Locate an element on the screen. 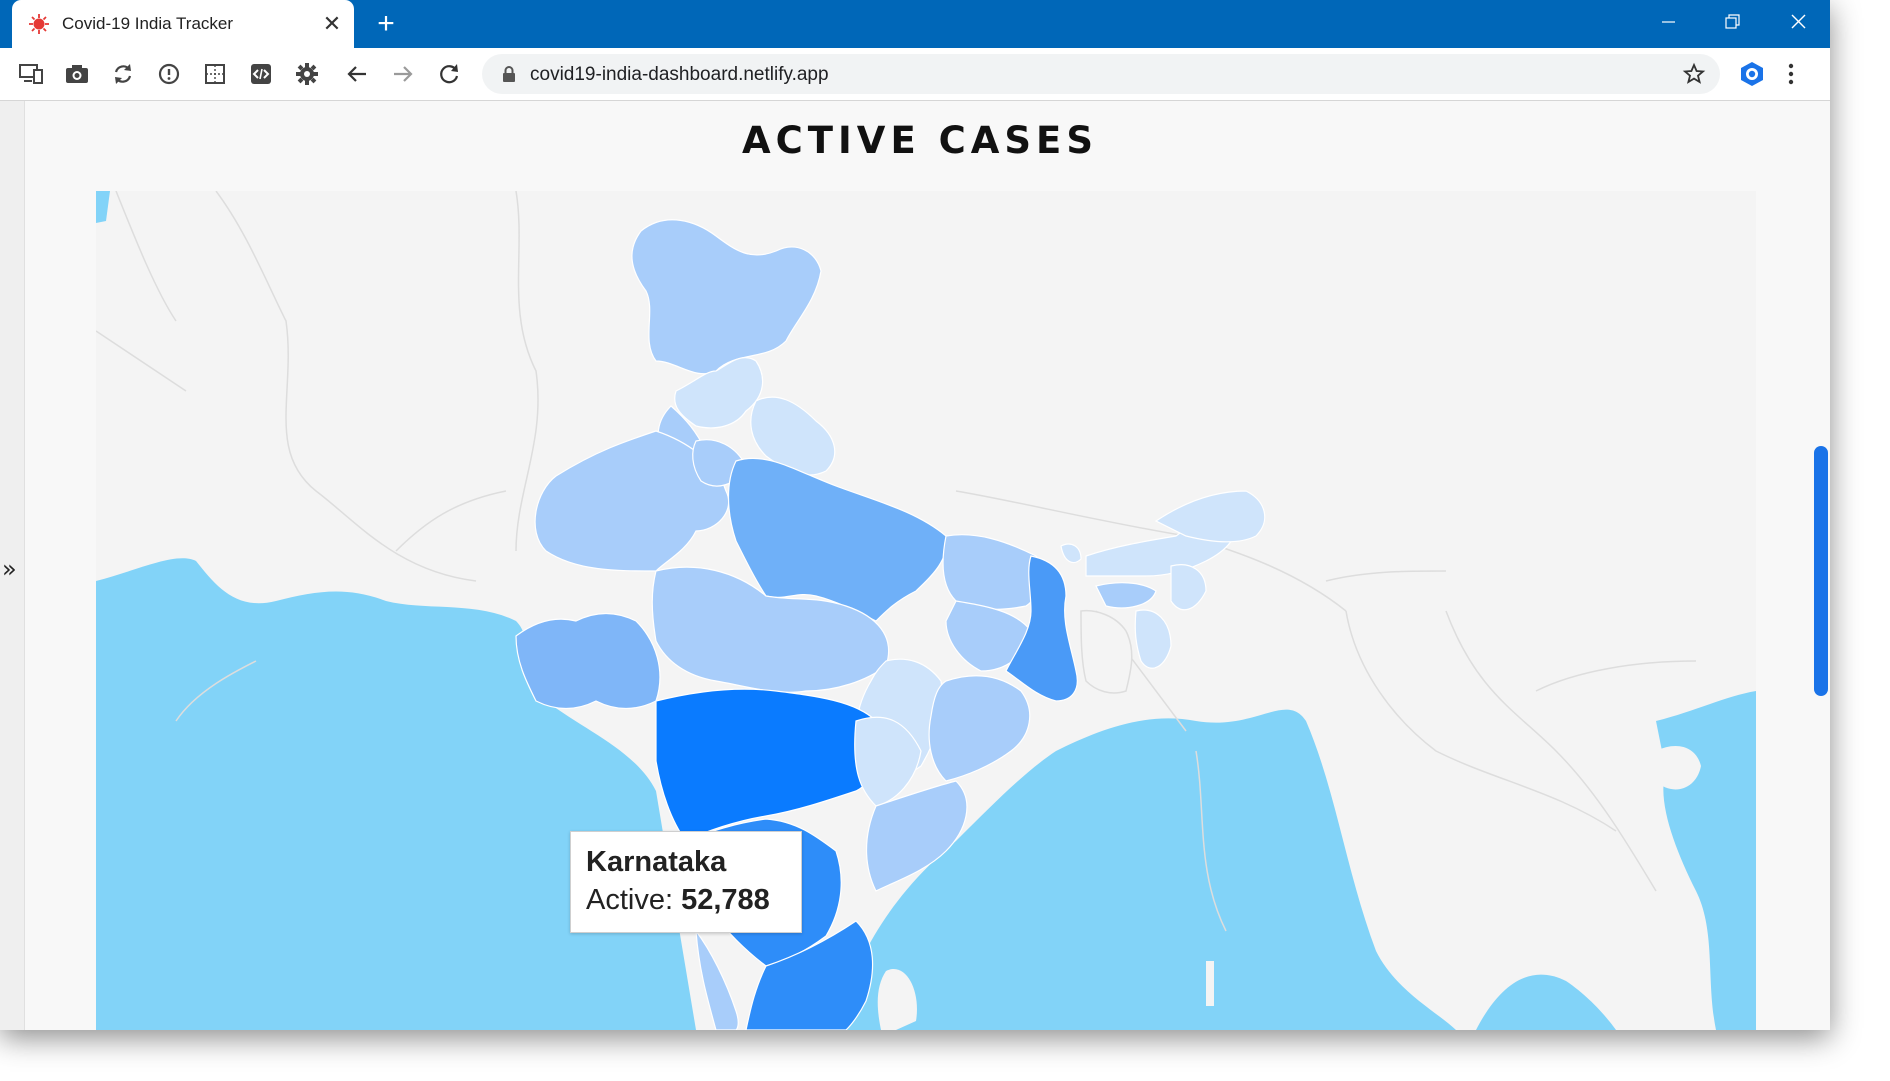 This screenshot has height=1081, width=1890. forward-arrow-icon is located at coordinates (403, 74).